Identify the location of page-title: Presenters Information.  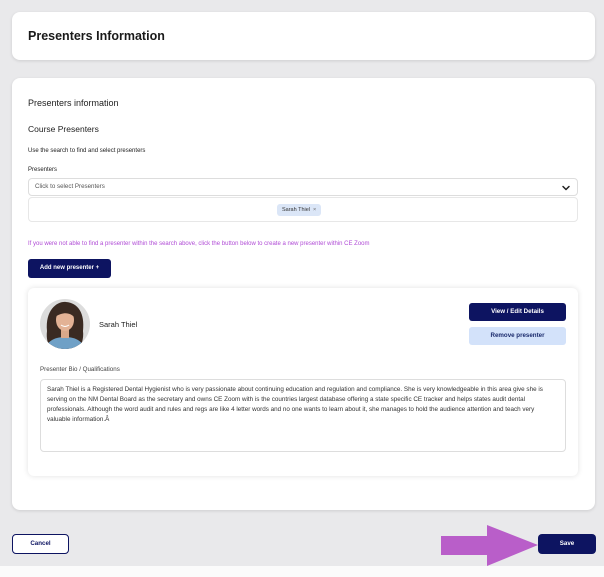
(96, 36).